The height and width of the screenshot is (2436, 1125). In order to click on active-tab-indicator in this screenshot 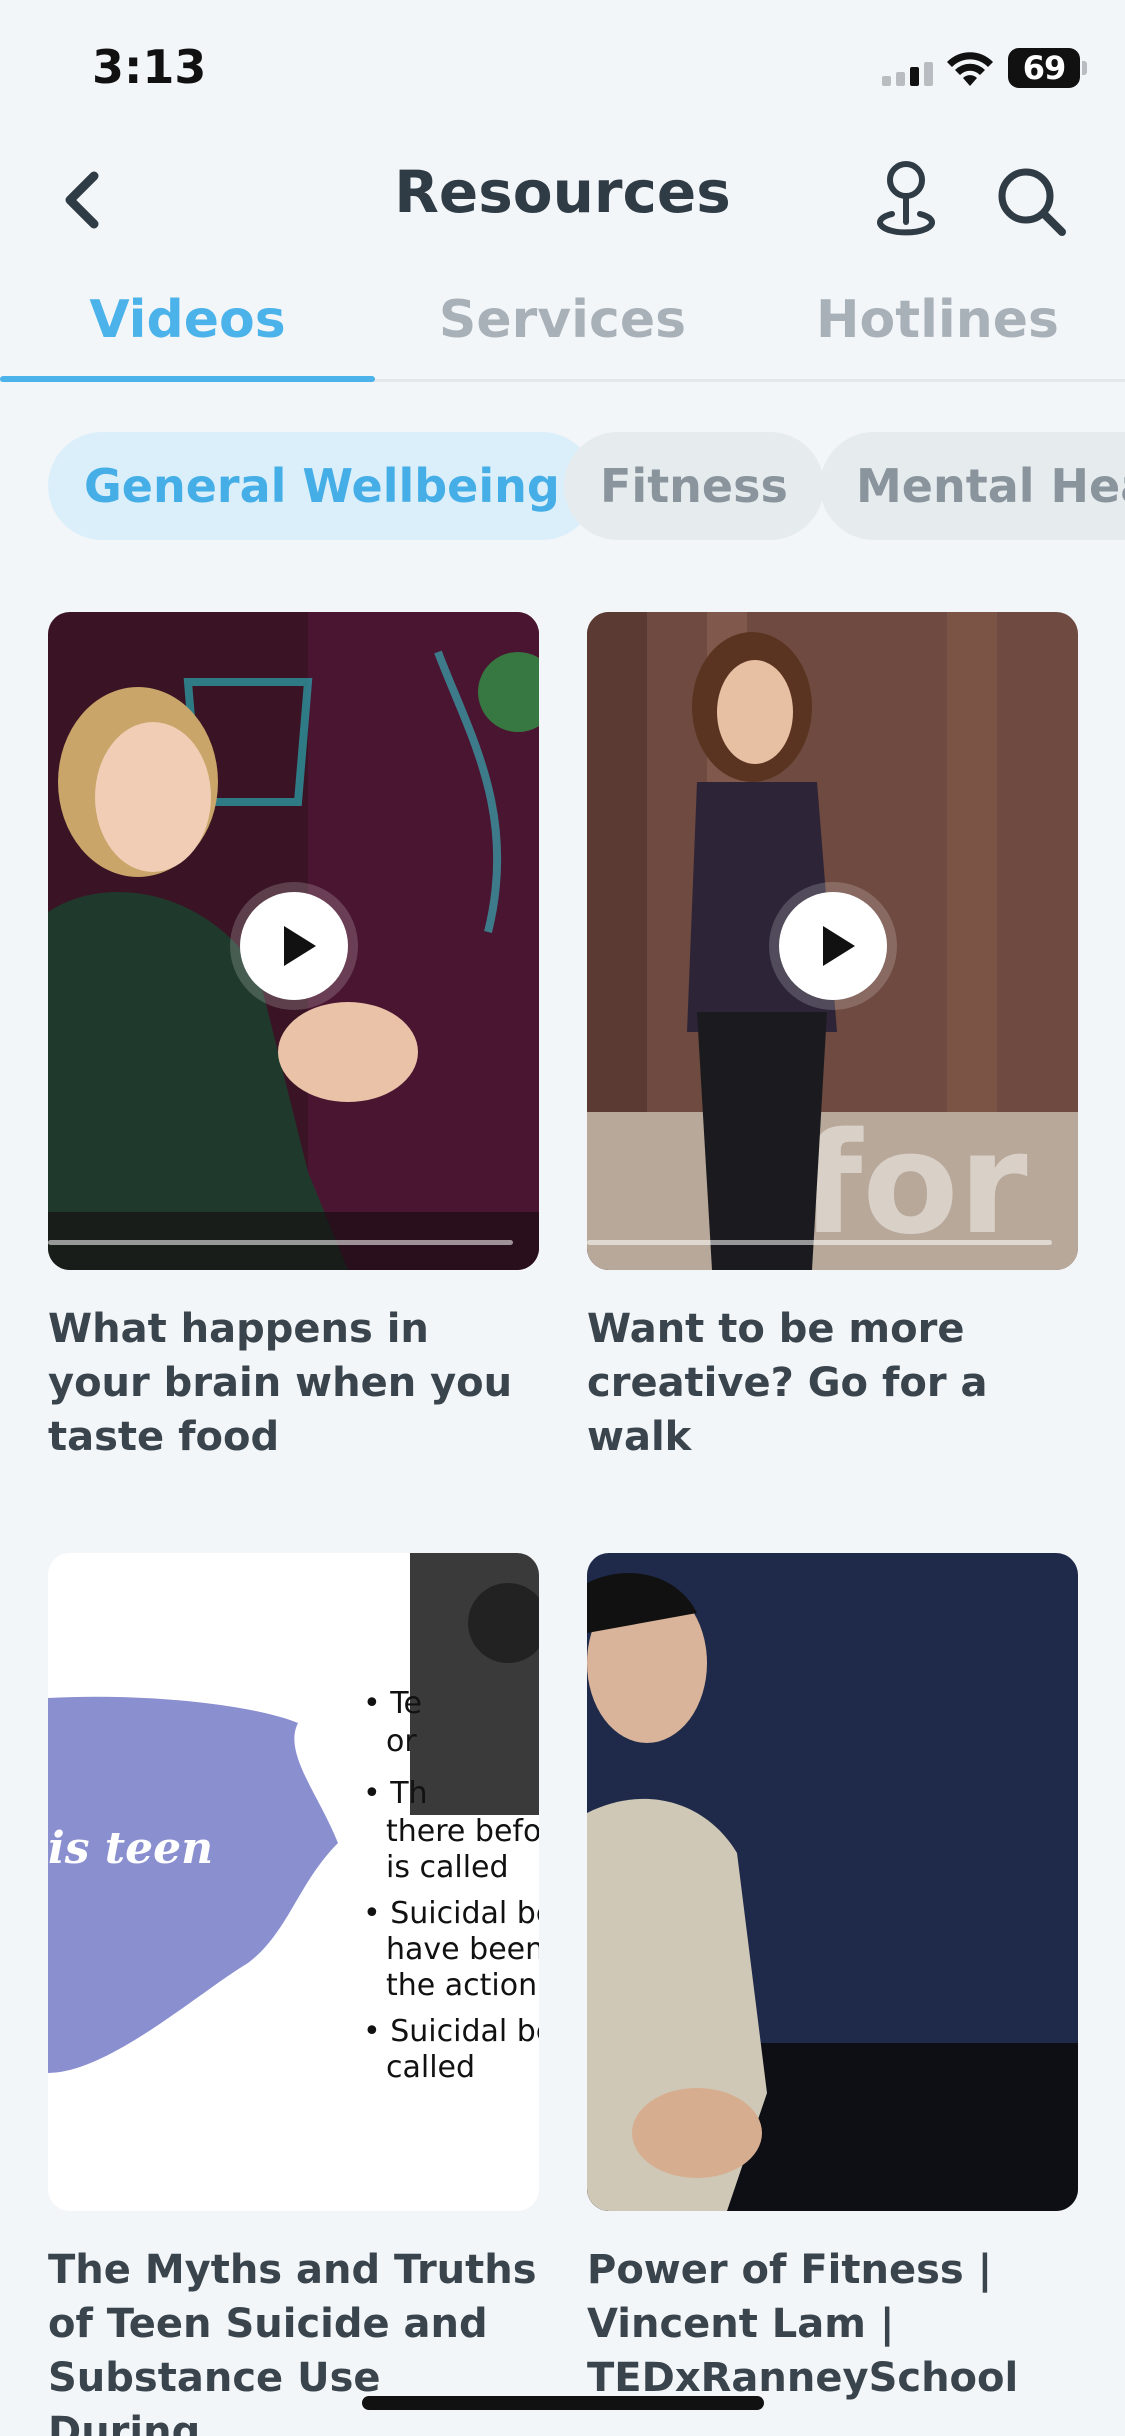, I will do `click(187, 379)`.